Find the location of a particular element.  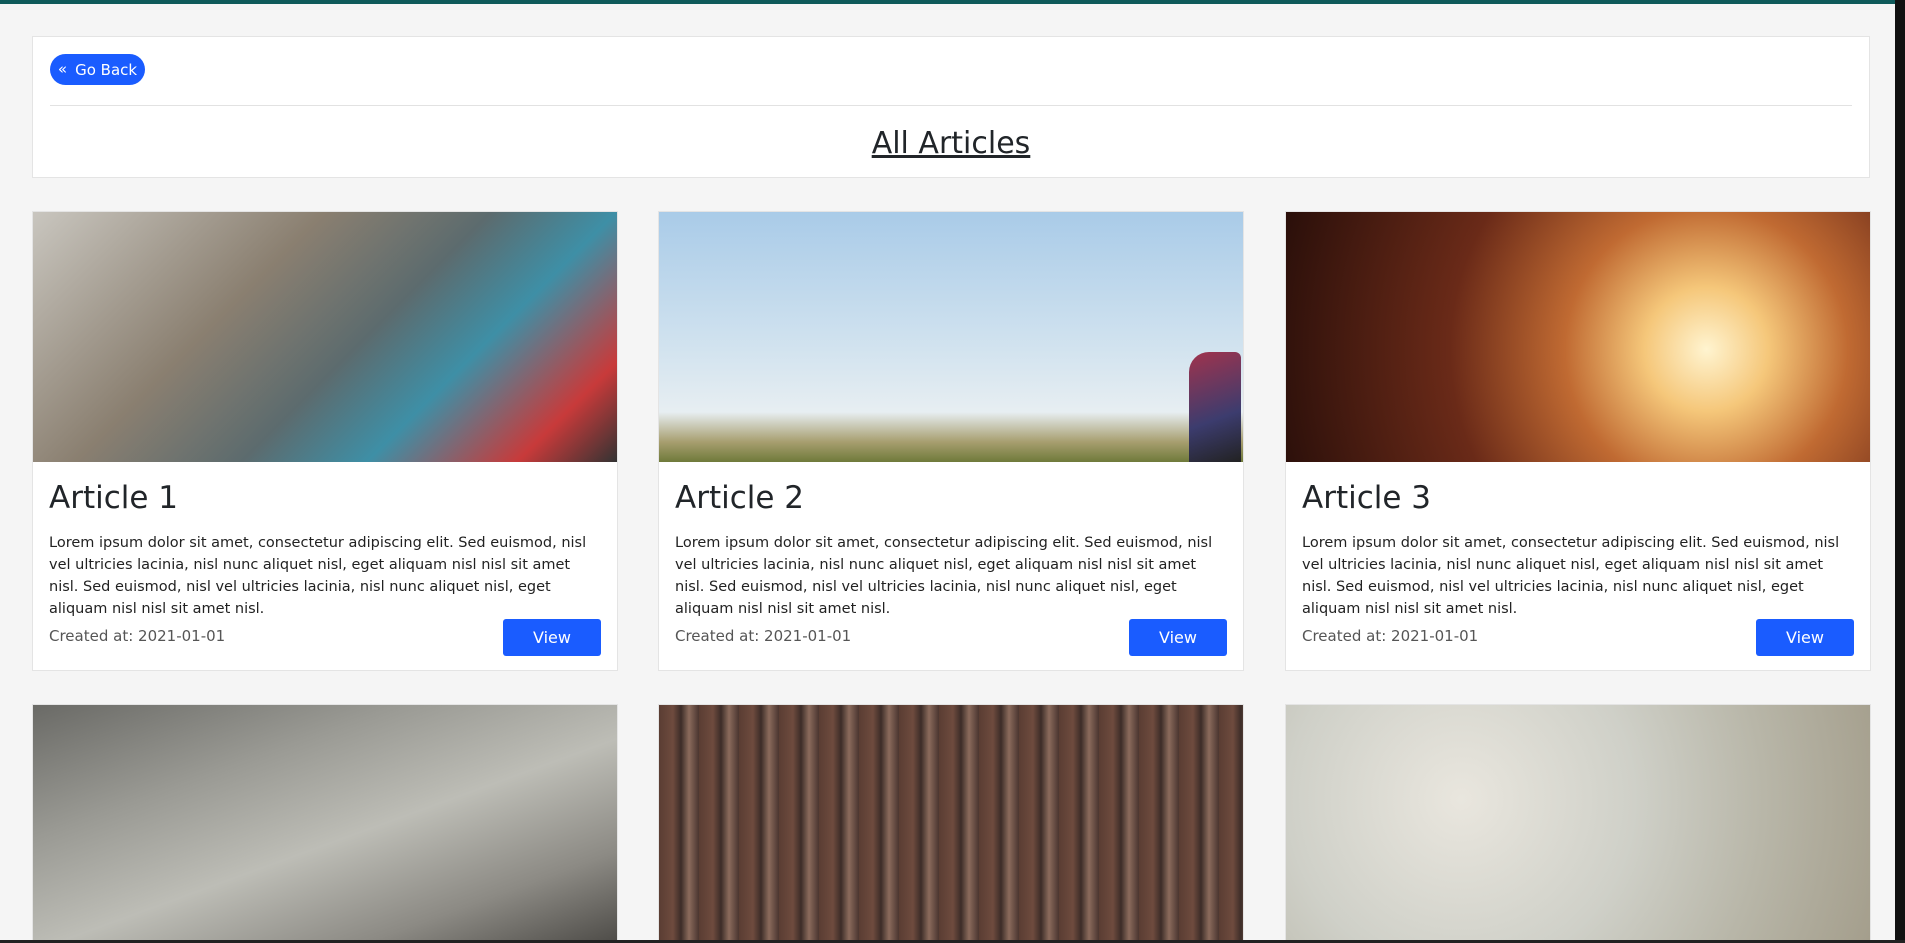

divider is located at coordinates (951, 105).